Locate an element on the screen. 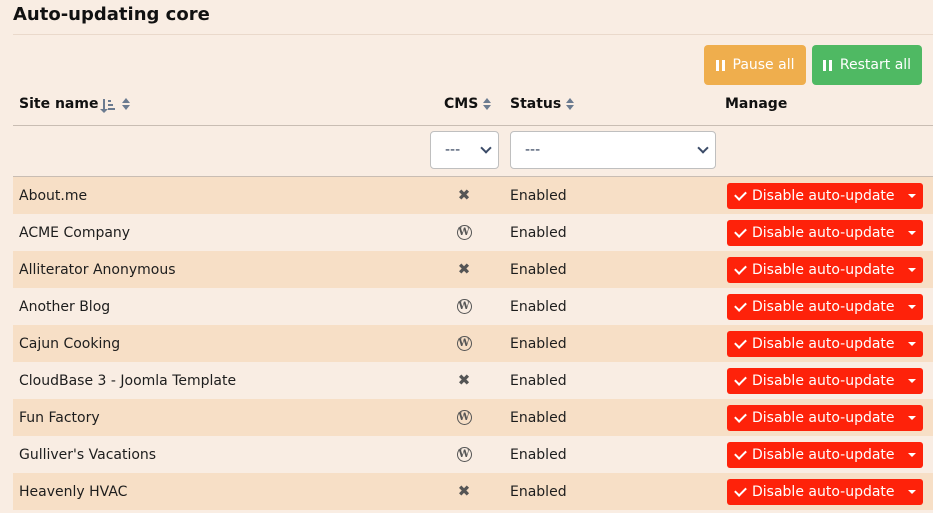 This screenshot has height=513, width=933. header-status: Status is located at coordinates (542, 104).